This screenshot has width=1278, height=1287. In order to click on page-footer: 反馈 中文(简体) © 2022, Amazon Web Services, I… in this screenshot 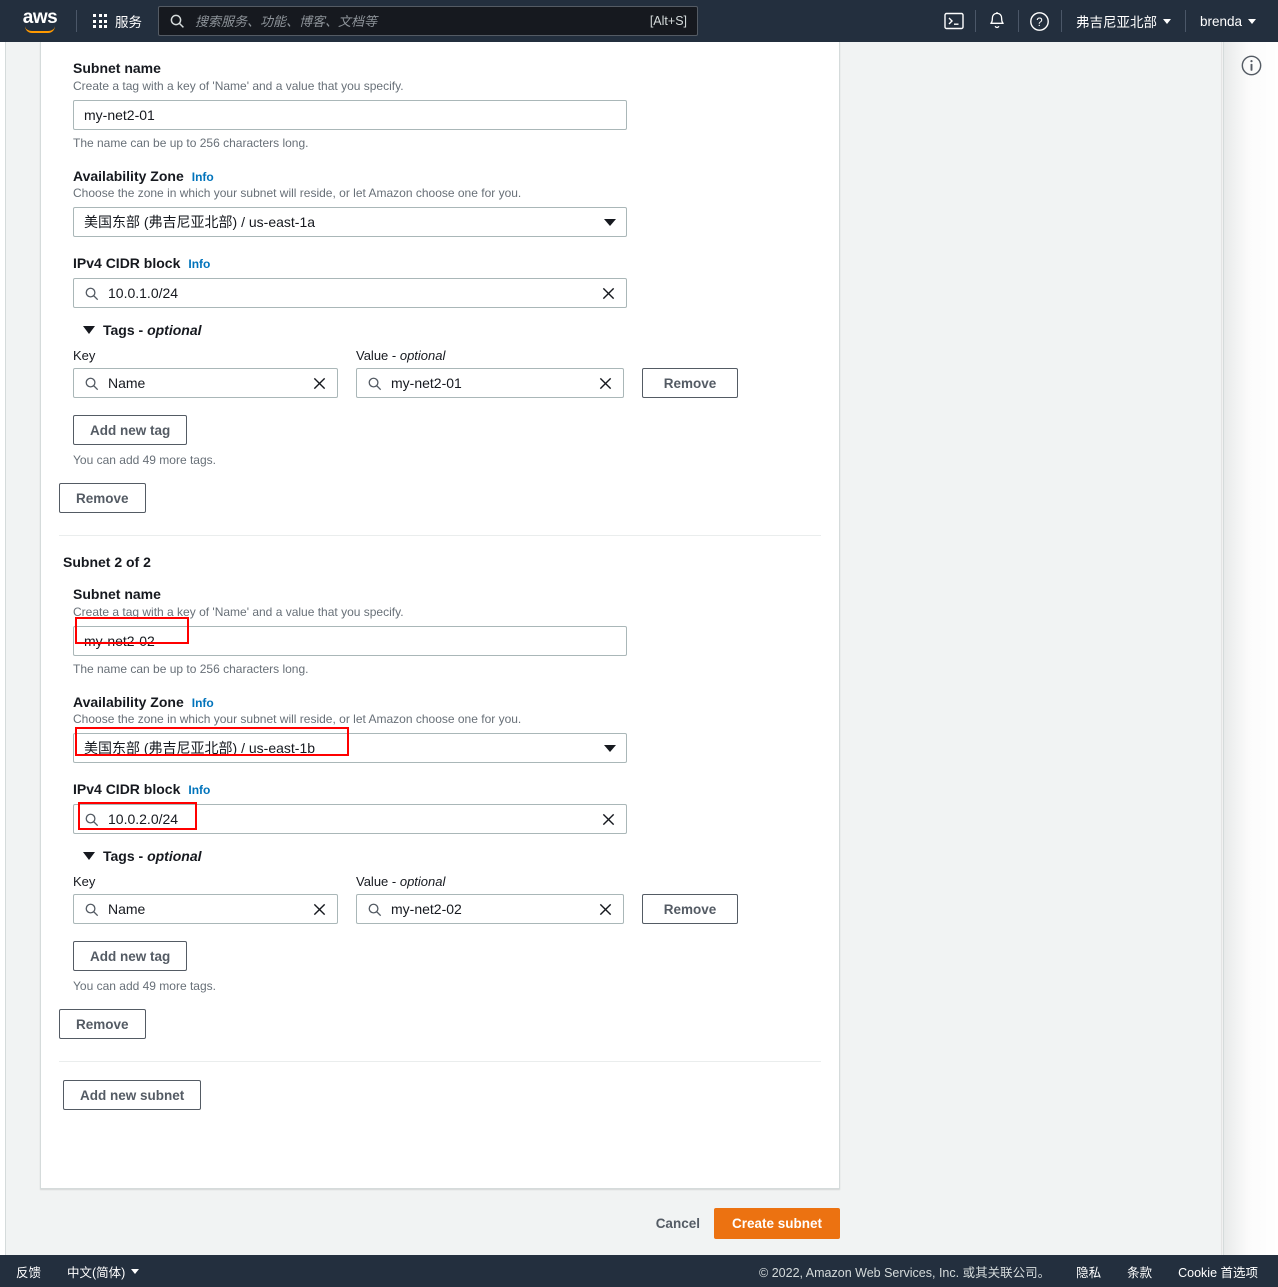, I will do `click(639, 1271)`.